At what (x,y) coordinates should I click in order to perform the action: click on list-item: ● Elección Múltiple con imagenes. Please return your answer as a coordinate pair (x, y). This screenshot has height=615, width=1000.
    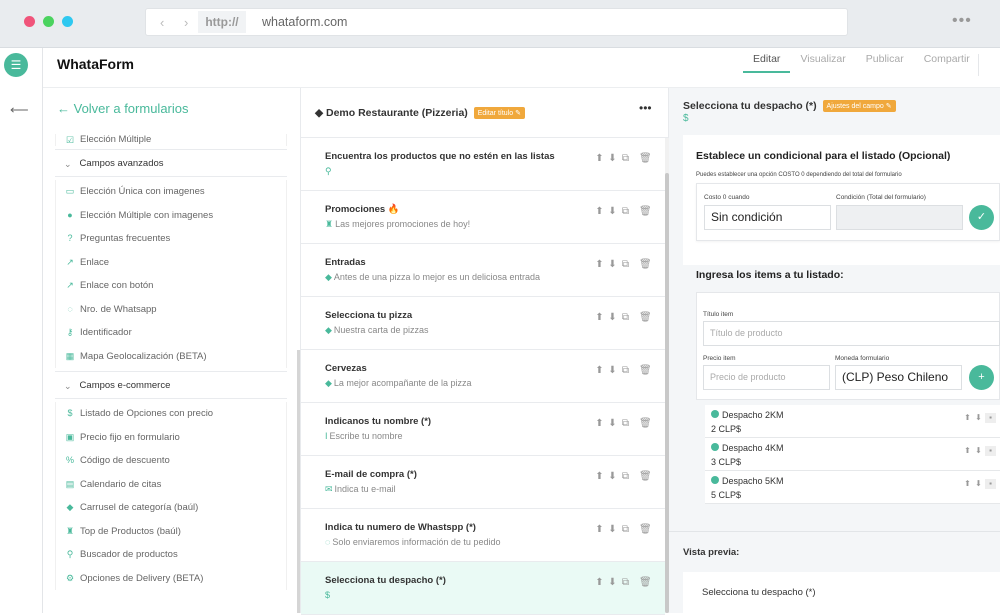
    Looking at the image, I should click on (171, 215).